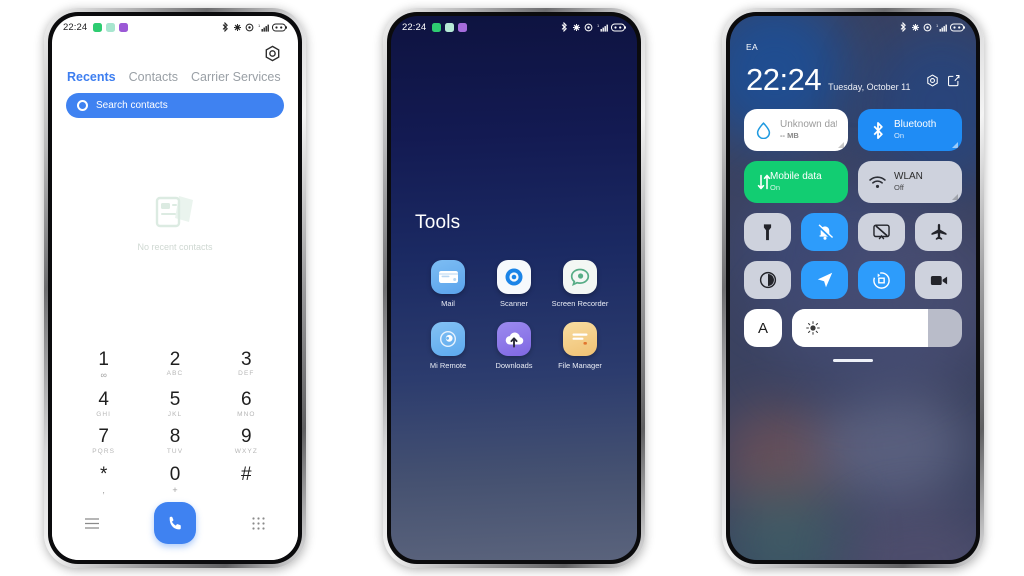 The width and height of the screenshot is (1024, 576). Describe the element at coordinates (514, 365) in the screenshot. I see `app-label: Downloads` at that location.